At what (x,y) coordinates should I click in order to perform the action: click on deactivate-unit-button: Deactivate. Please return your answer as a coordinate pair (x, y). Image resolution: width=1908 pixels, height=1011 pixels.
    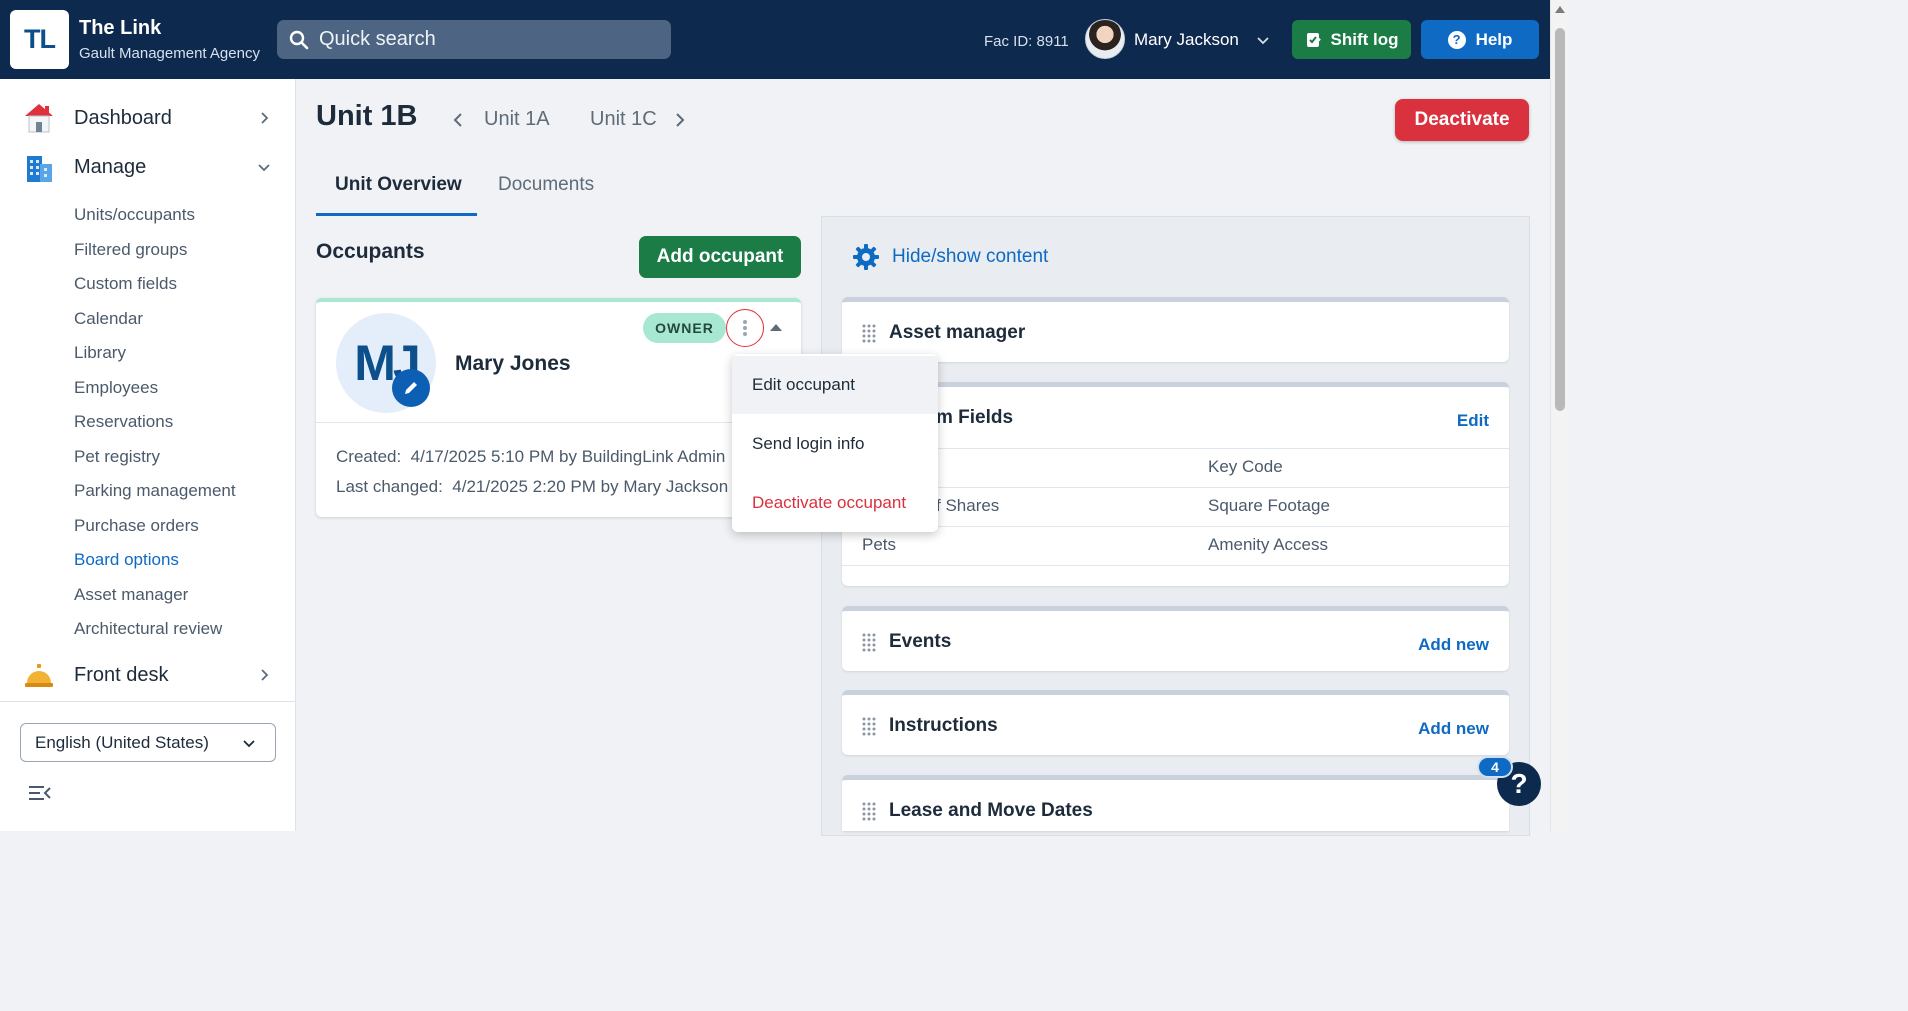
    Looking at the image, I should click on (1462, 120).